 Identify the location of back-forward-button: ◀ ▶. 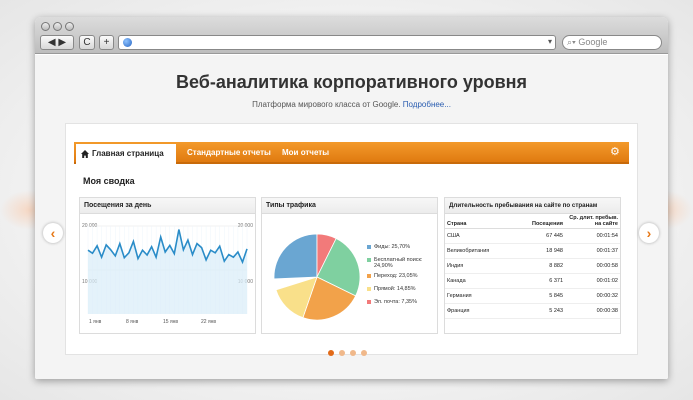
(57, 42).